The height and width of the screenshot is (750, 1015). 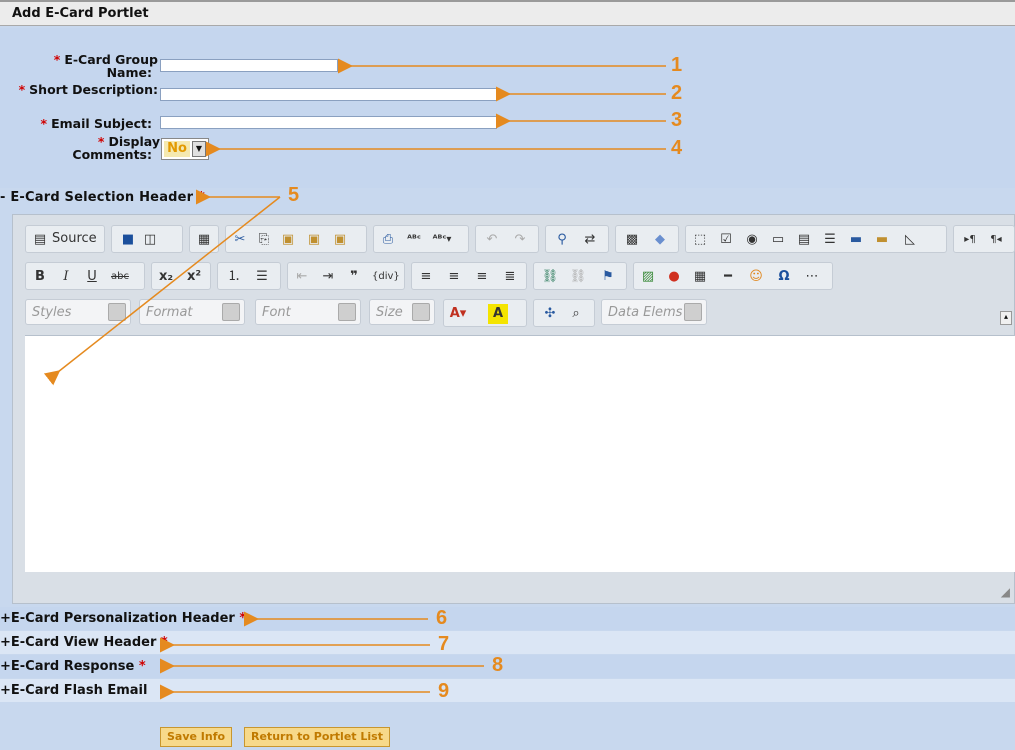 What do you see at coordinates (498, 665) in the screenshot?
I see `annotation-number-8: 8` at bounding box center [498, 665].